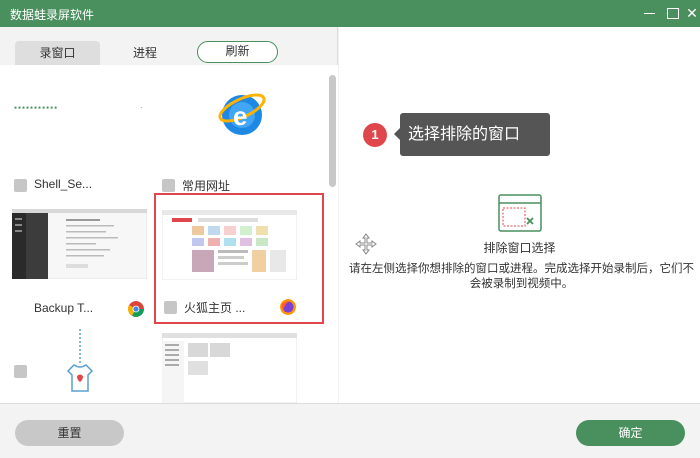 This screenshot has height=458, width=700. What do you see at coordinates (673, 13) in the screenshot?
I see `maximize-icon` at bounding box center [673, 13].